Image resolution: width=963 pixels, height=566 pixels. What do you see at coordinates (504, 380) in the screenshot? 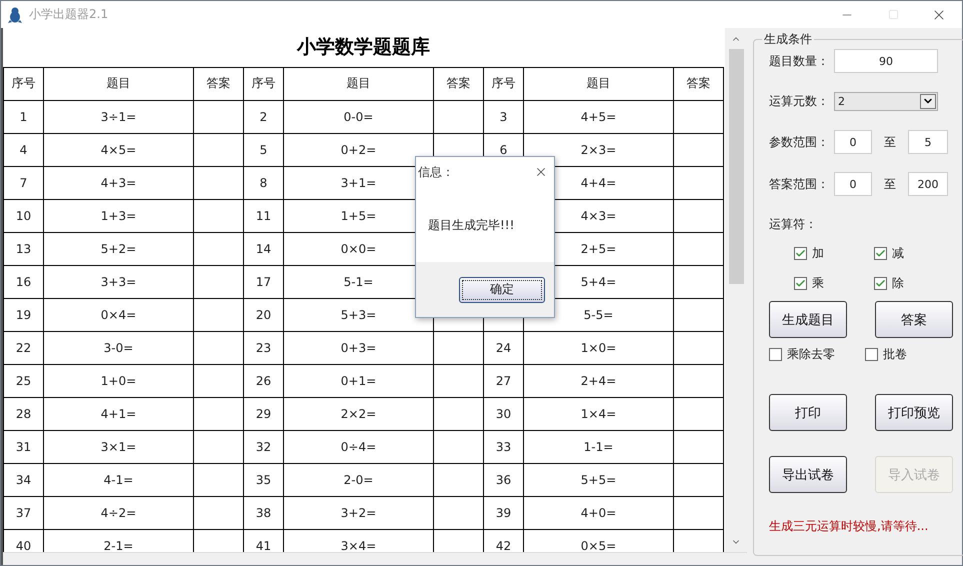
I see `table-cell: 27` at bounding box center [504, 380].